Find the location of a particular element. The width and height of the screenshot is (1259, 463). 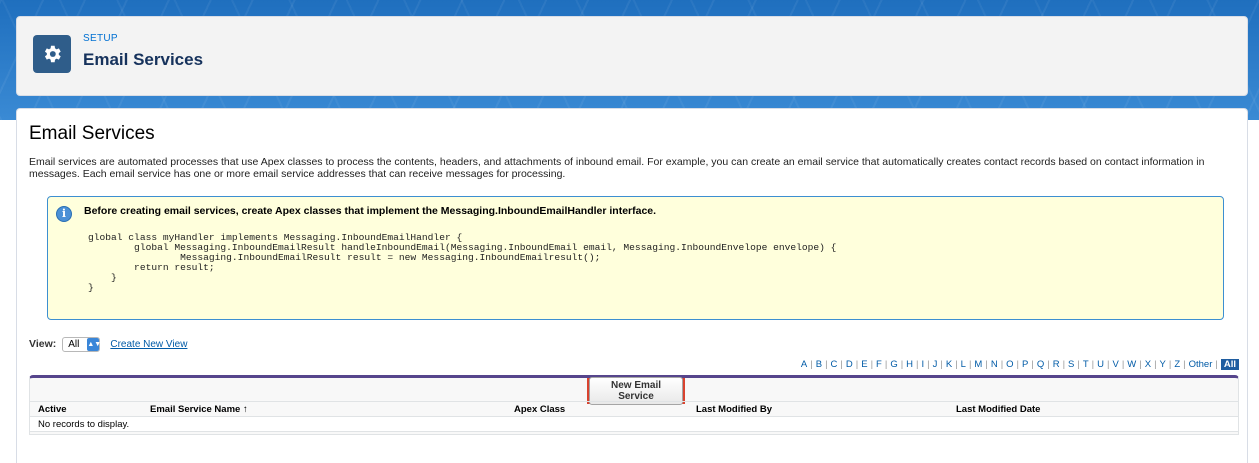

header-title: Email Services is located at coordinates (143, 59).